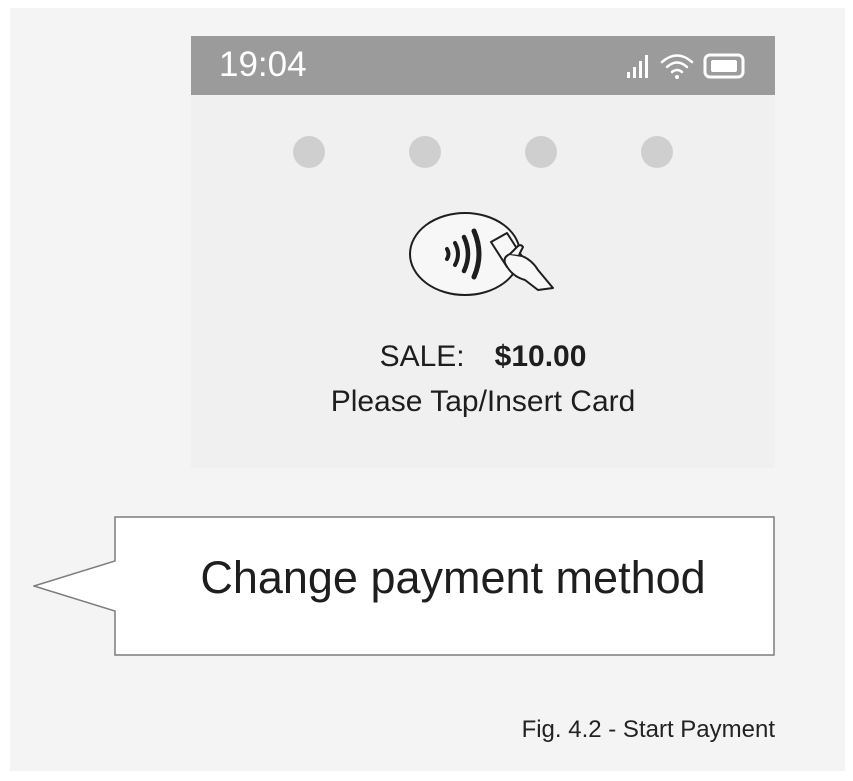 The image size is (853, 781). I want to click on figure-caption: Fig. 4.2 - Start Payment, so click(648, 729).